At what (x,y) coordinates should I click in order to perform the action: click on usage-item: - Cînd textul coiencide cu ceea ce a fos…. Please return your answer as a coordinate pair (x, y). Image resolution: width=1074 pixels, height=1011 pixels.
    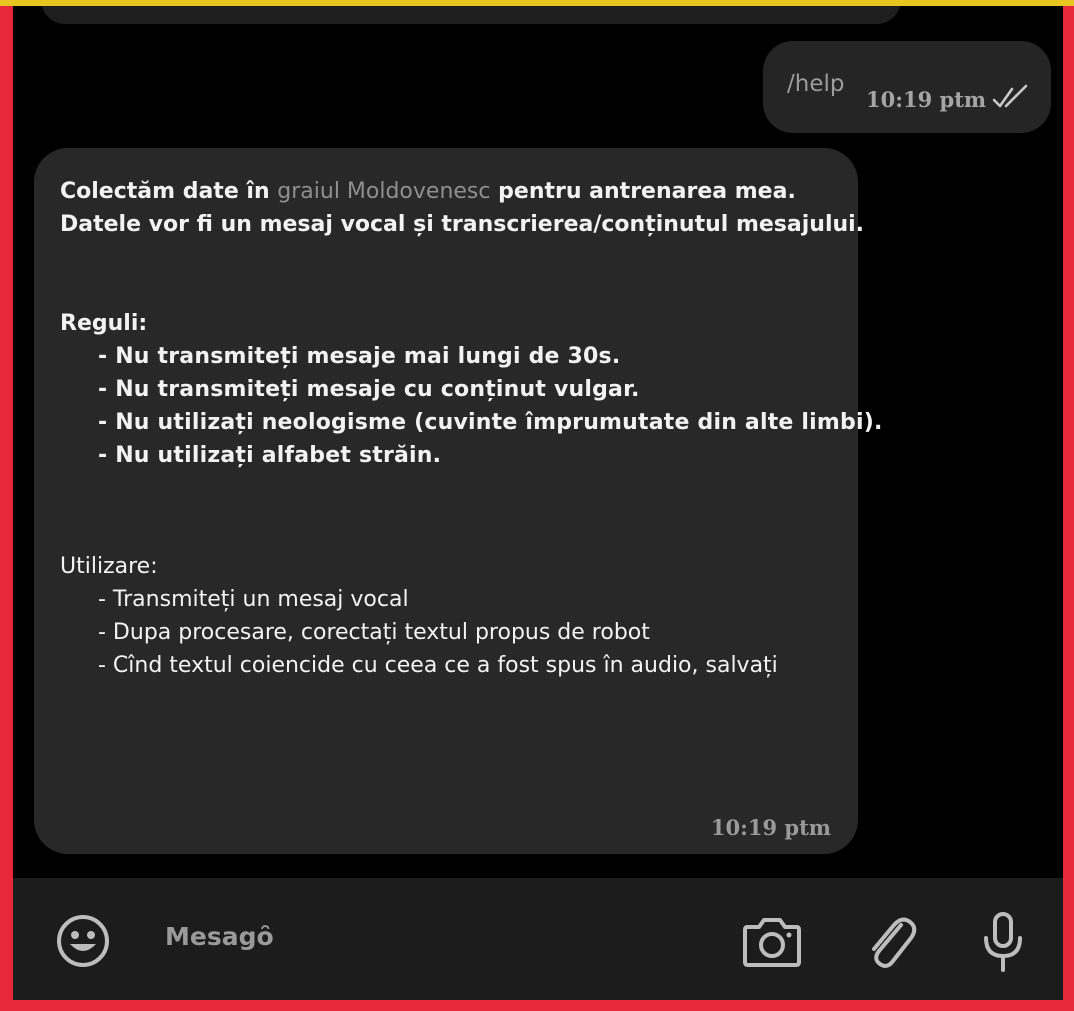
    Looking at the image, I should click on (438, 665).